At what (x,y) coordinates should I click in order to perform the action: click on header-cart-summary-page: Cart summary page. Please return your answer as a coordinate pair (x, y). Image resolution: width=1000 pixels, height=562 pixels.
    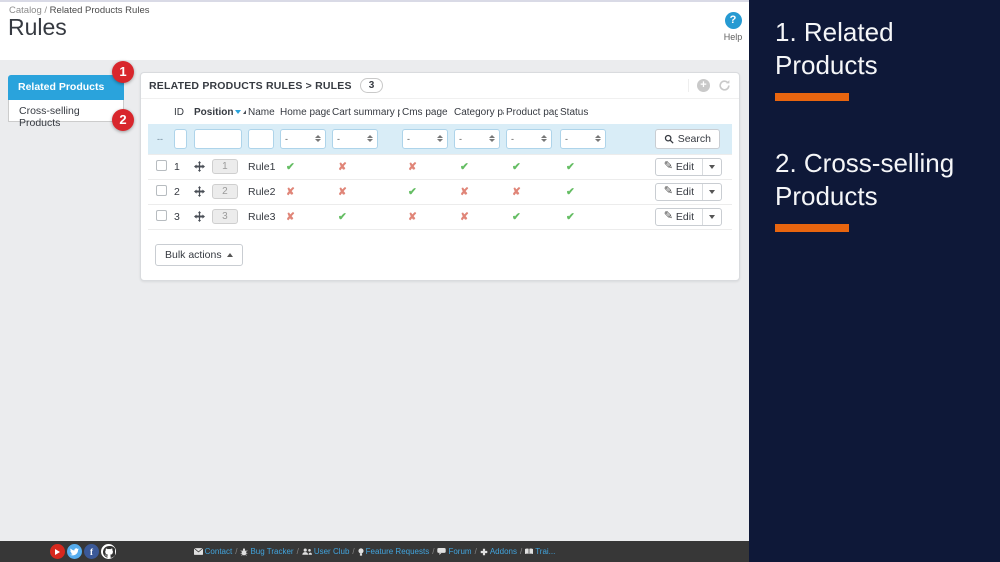
    Looking at the image, I should click on (365, 112).